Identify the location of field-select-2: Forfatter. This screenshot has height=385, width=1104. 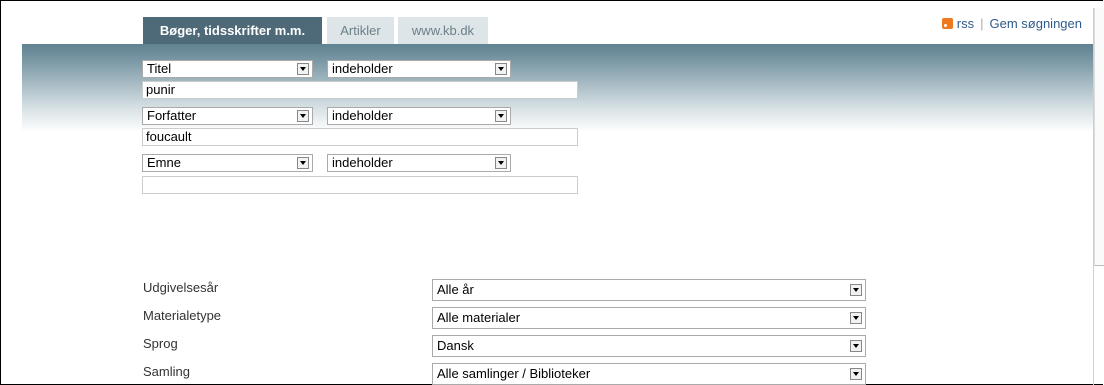
(227, 116).